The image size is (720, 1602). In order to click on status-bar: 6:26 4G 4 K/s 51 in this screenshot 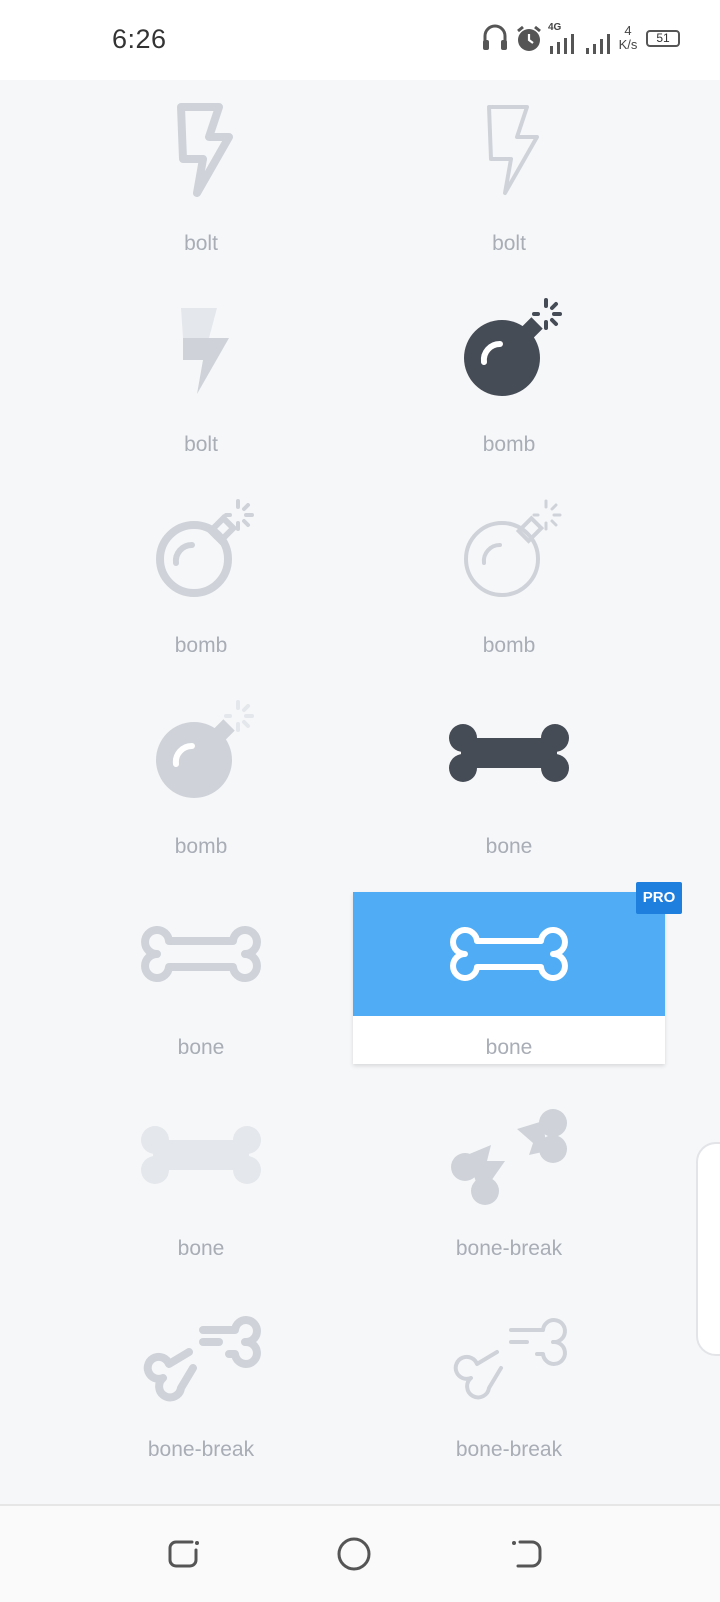, I will do `click(360, 40)`.